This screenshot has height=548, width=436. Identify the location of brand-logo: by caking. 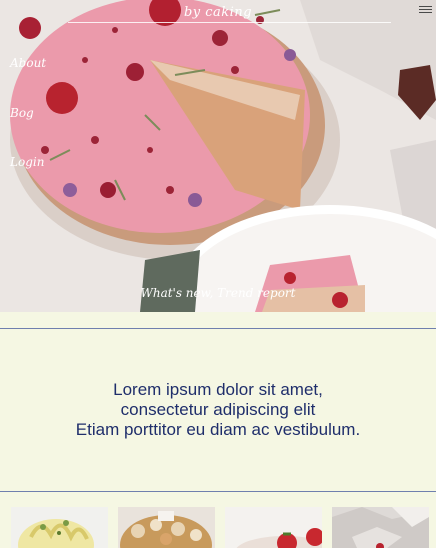
(218, 12).